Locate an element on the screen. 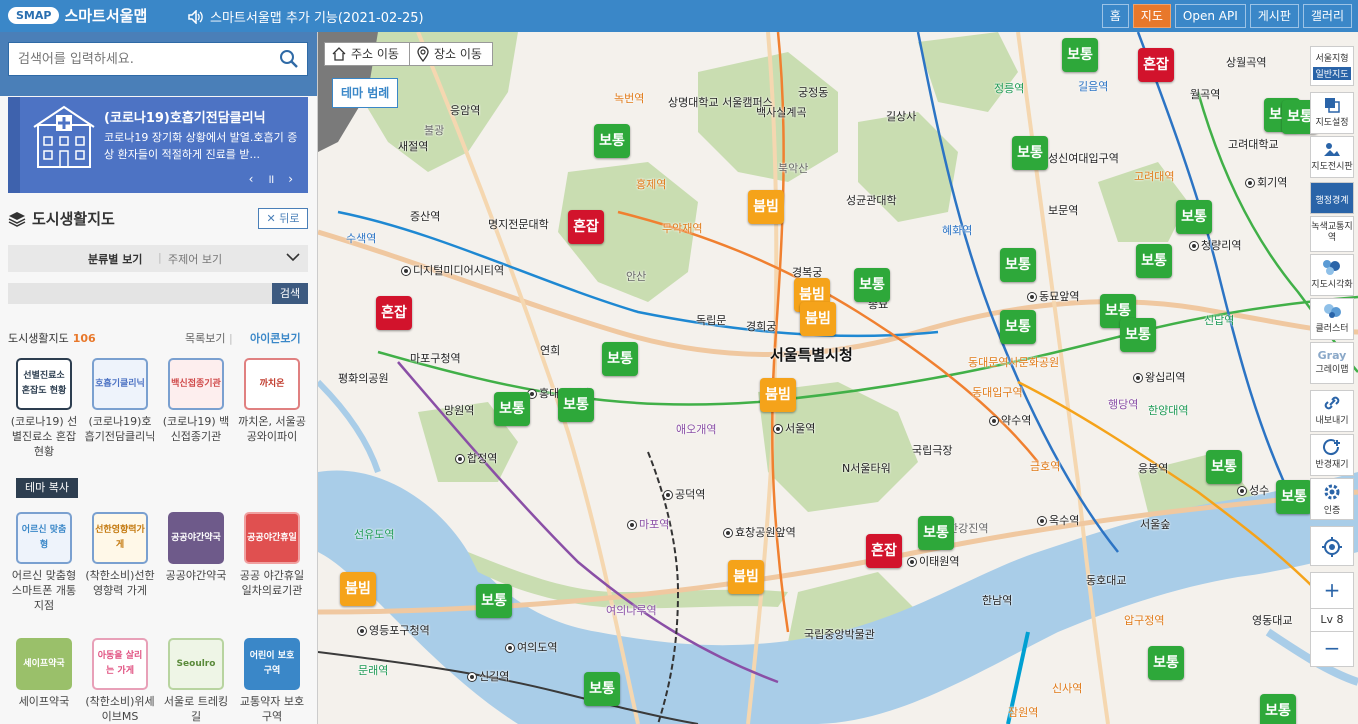 The height and width of the screenshot is (724, 1358). search-box is located at coordinates (158, 59).